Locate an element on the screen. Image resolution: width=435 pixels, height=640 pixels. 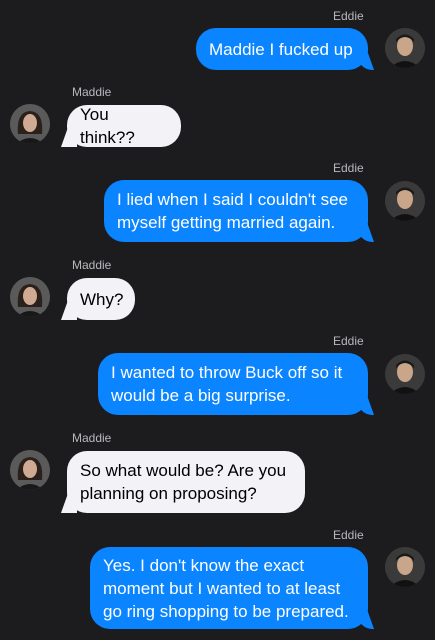
incoming-message-bubble: Why? is located at coordinates (101, 299).